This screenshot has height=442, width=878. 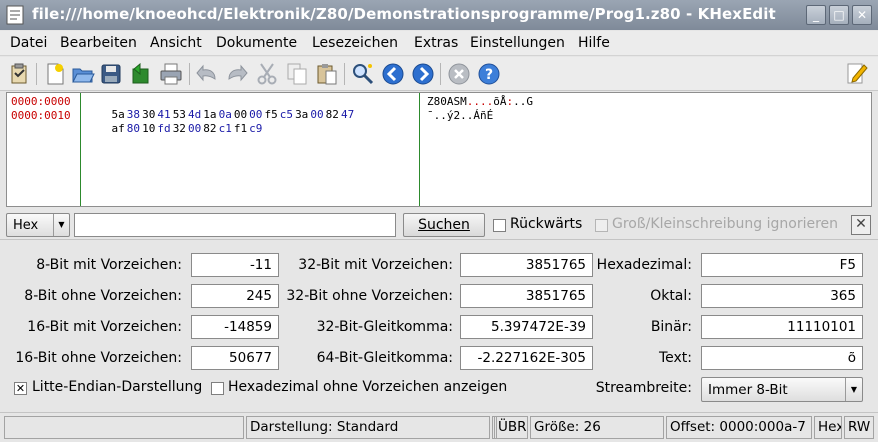 I want to click on binary-field: 11110101, so click(x=782, y=327).